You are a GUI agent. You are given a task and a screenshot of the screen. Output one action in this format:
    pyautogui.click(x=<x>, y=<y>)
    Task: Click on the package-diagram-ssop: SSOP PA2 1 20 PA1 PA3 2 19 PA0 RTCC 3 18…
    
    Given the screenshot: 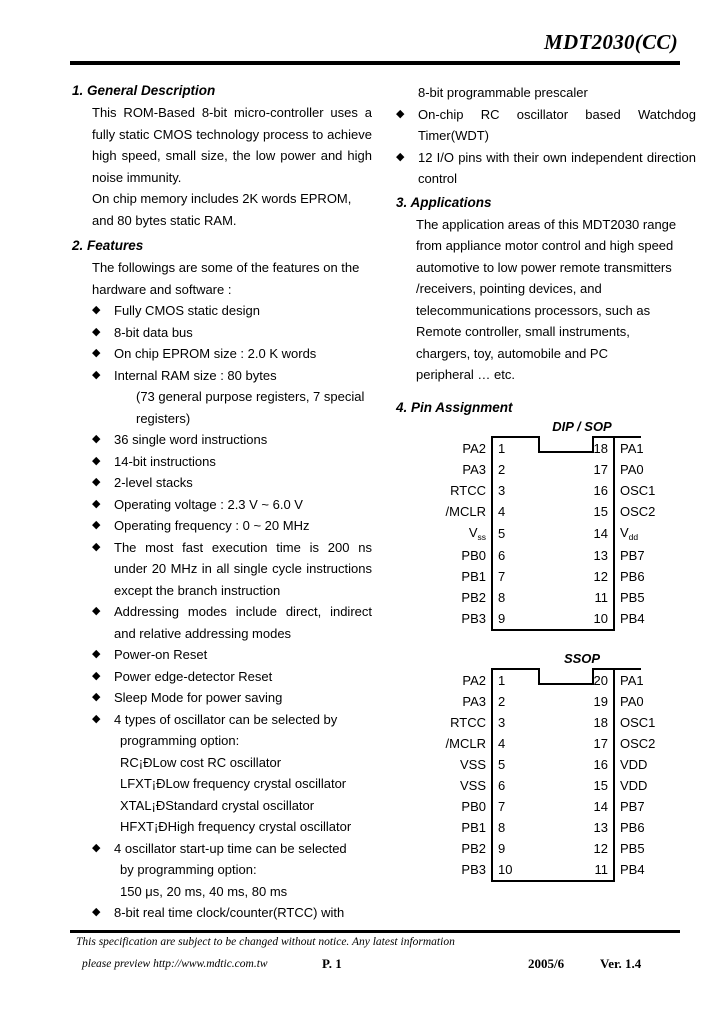 What is the action you would take?
    pyautogui.click(x=556, y=766)
    